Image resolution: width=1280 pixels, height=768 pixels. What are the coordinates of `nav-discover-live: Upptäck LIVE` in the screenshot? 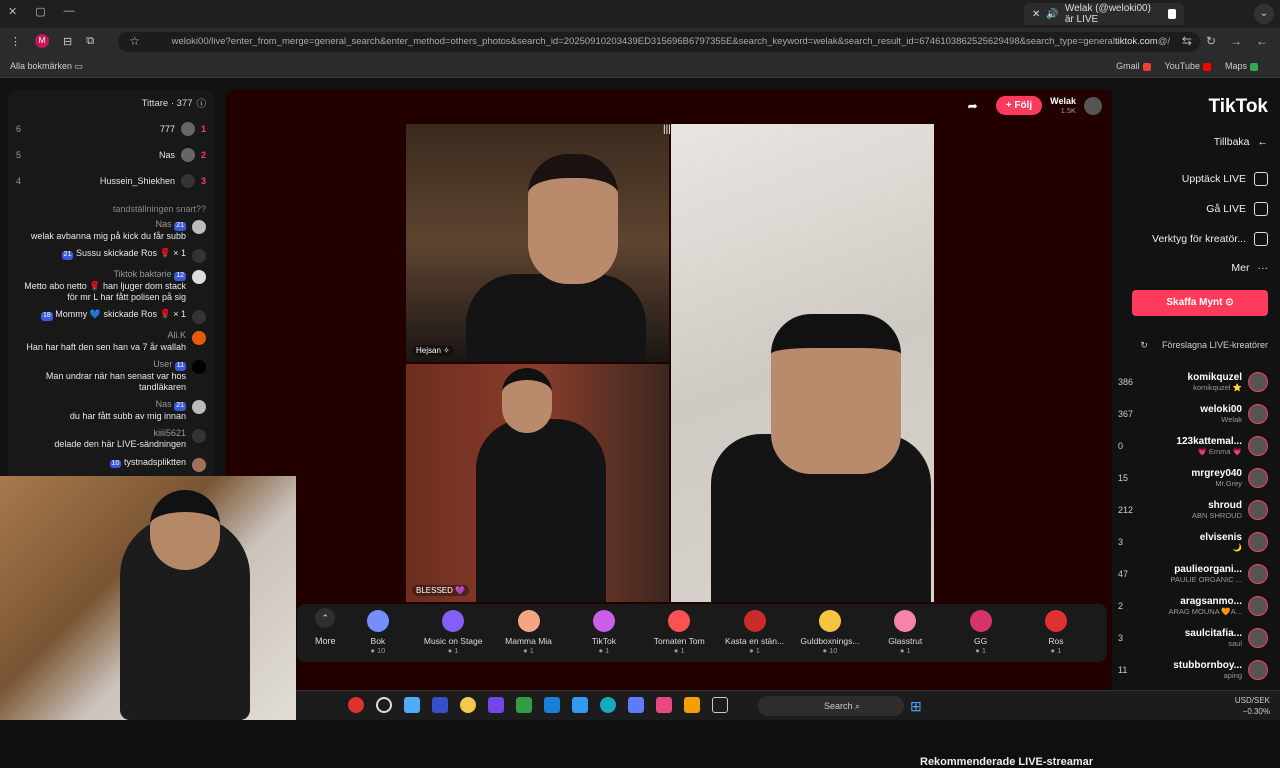 It's located at (1225, 179).